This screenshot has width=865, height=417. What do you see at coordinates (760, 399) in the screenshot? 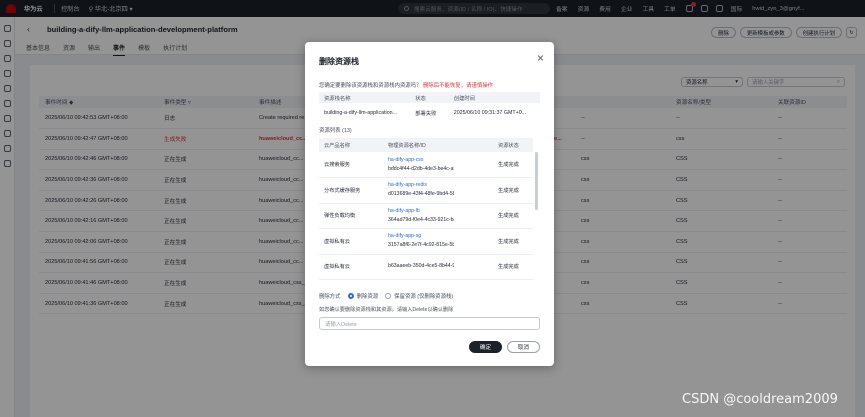
I see `watermark: CSDN @cooldream2009` at bounding box center [760, 399].